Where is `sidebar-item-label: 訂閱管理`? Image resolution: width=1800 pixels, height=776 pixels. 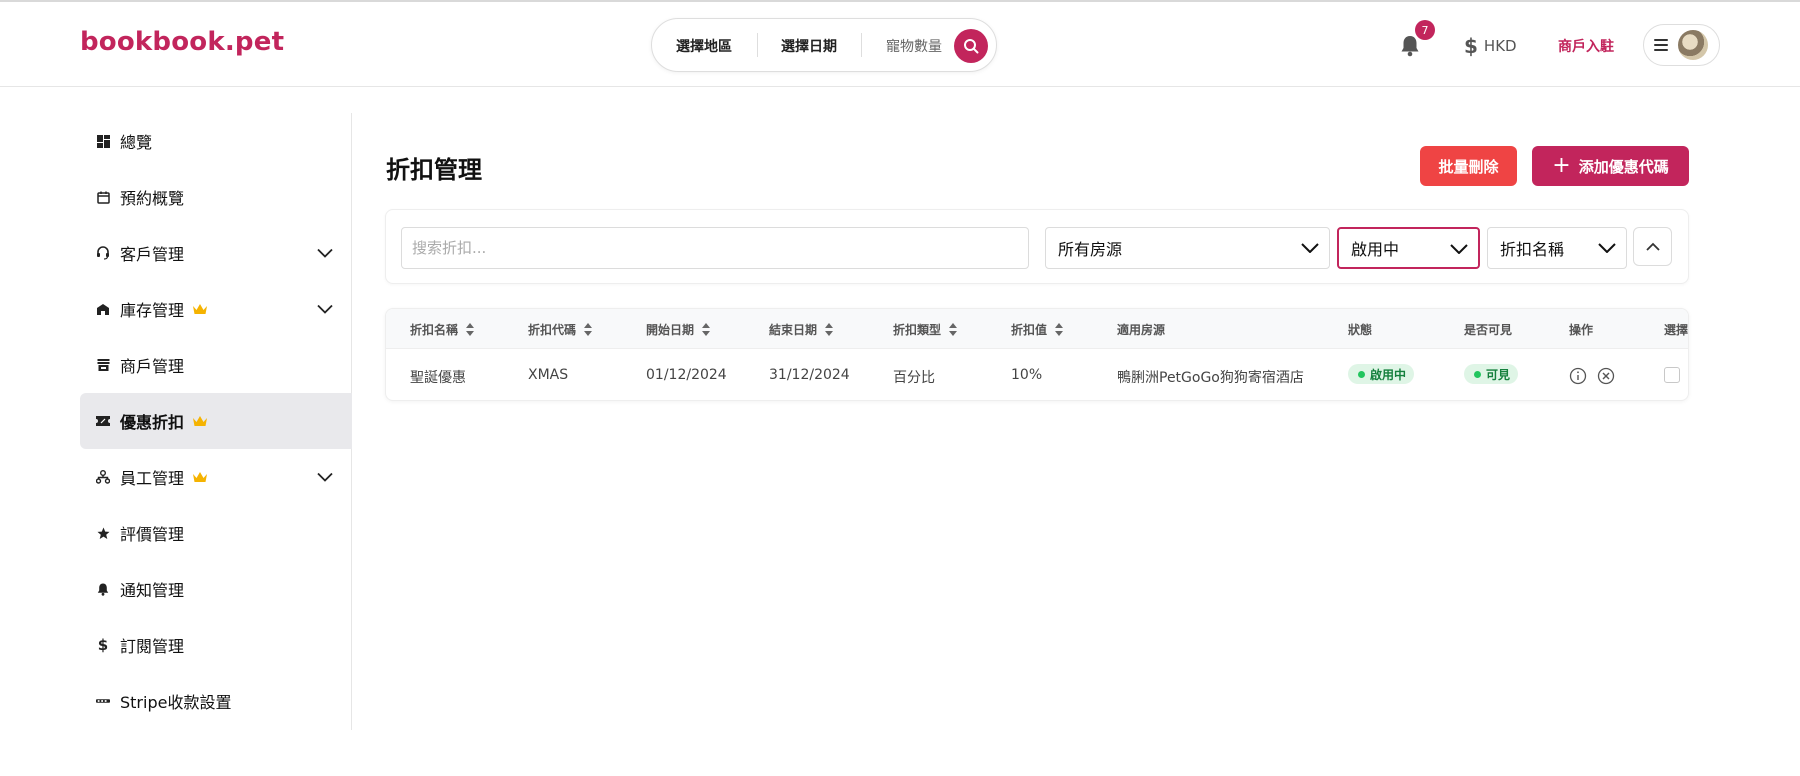
sidebar-item-label: 訂閱管理 is located at coordinates (152, 646).